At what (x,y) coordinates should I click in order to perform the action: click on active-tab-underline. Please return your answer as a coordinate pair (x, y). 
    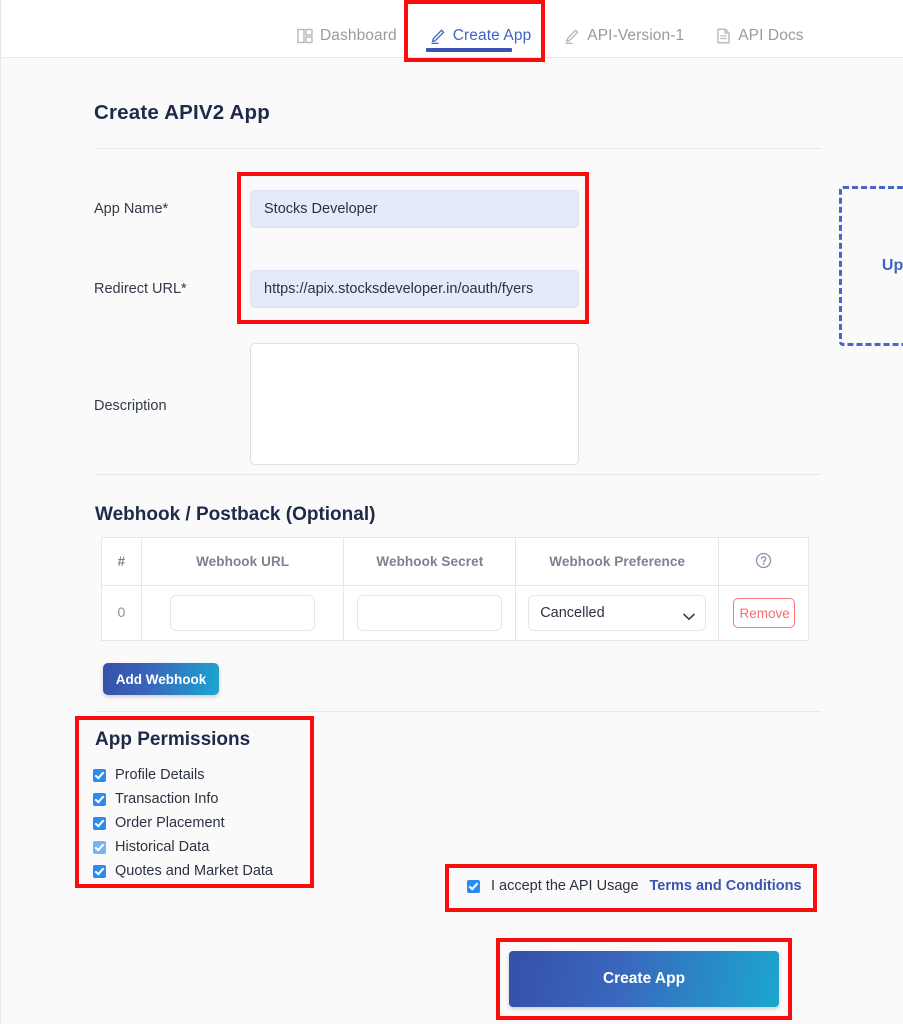
    Looking at the image, I should click on (468, 50).